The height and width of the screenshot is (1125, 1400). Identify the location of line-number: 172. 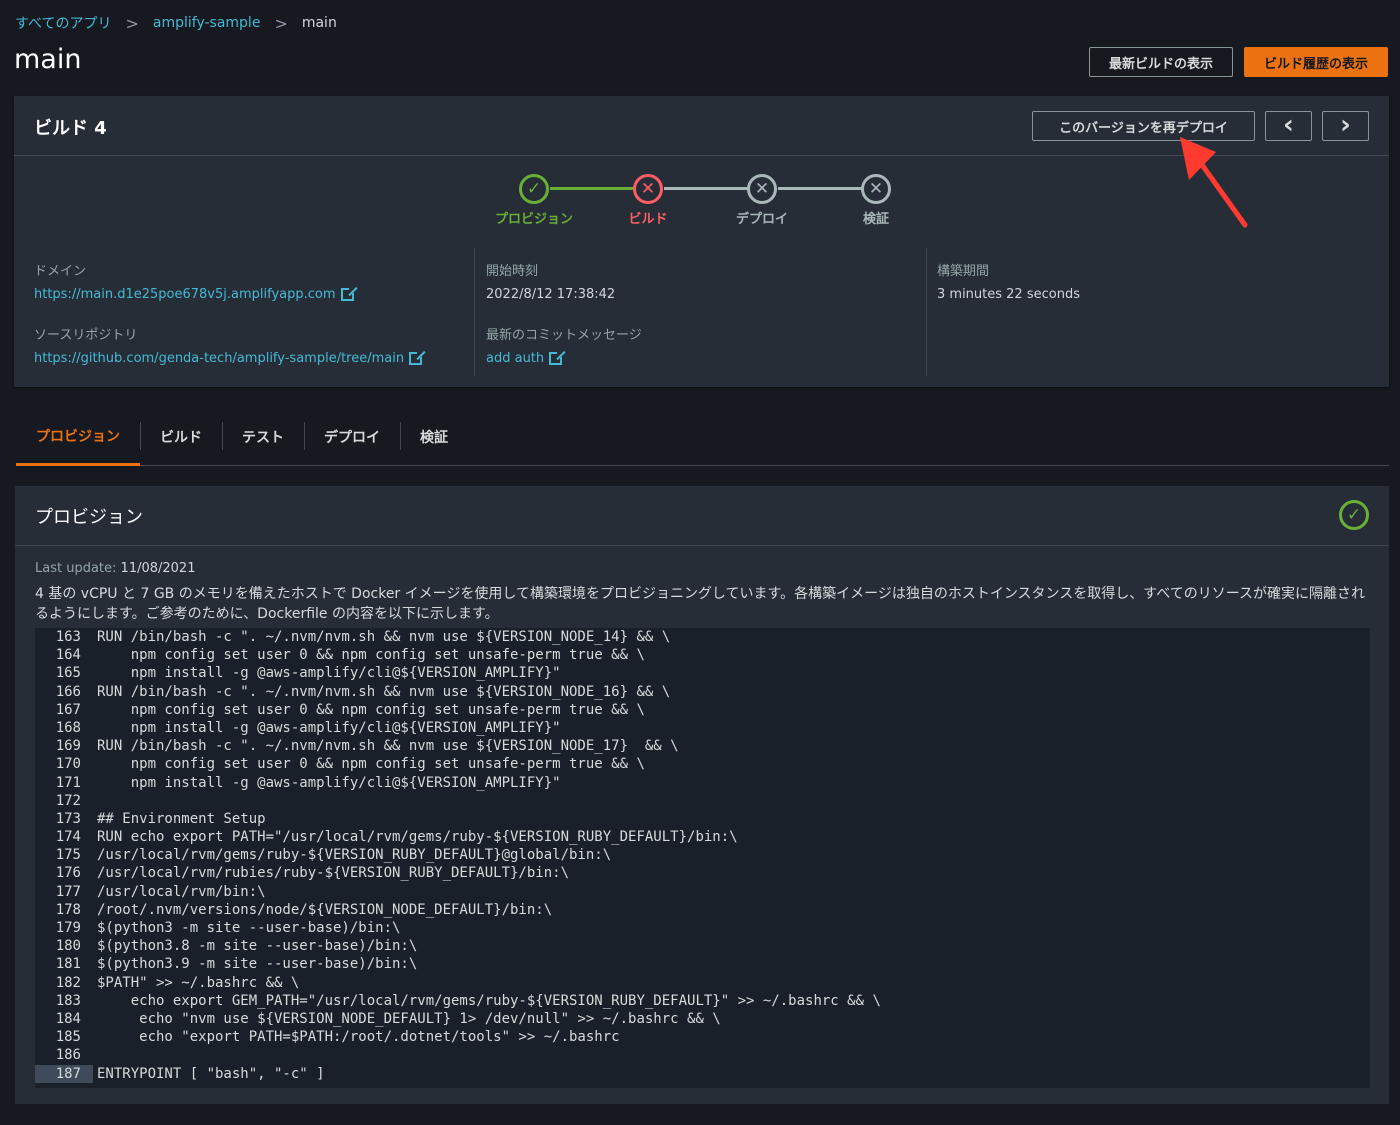
(68, 800).